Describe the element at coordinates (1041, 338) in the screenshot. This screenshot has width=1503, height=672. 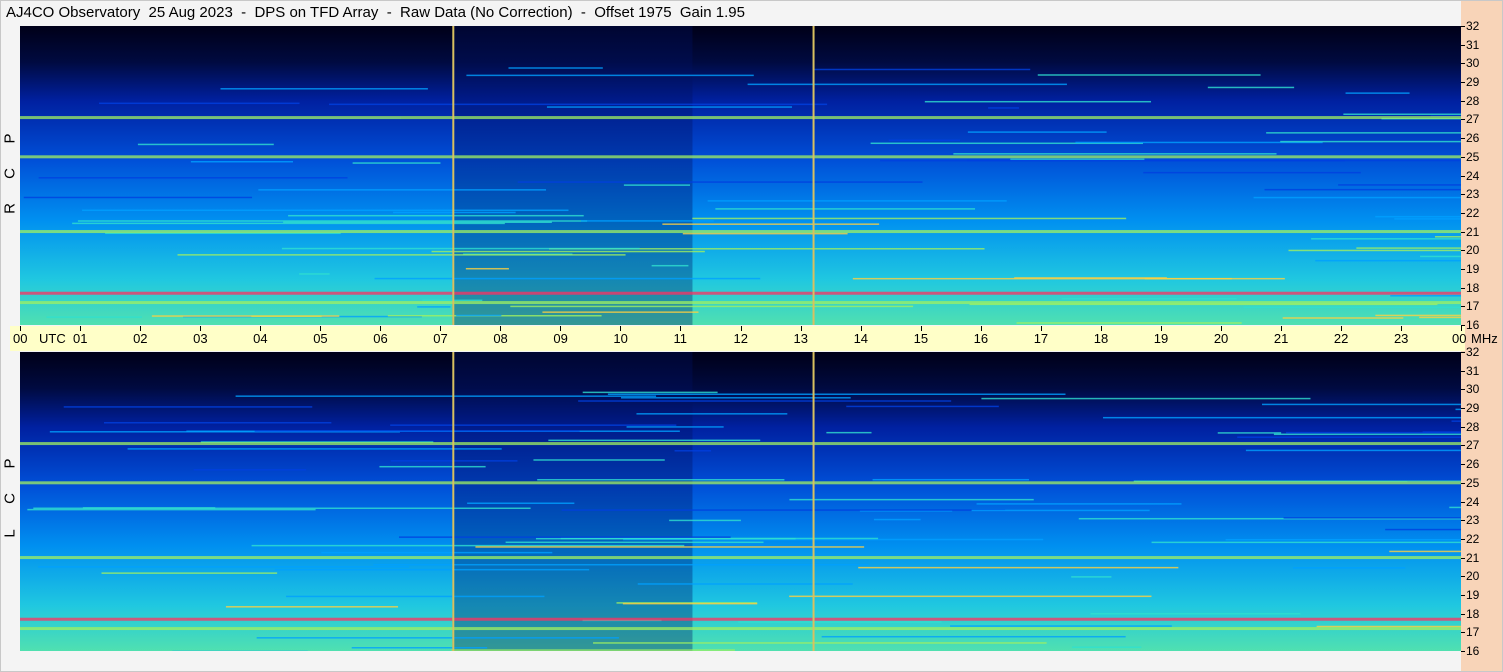
I see `x-tick-label: 17` at that location.